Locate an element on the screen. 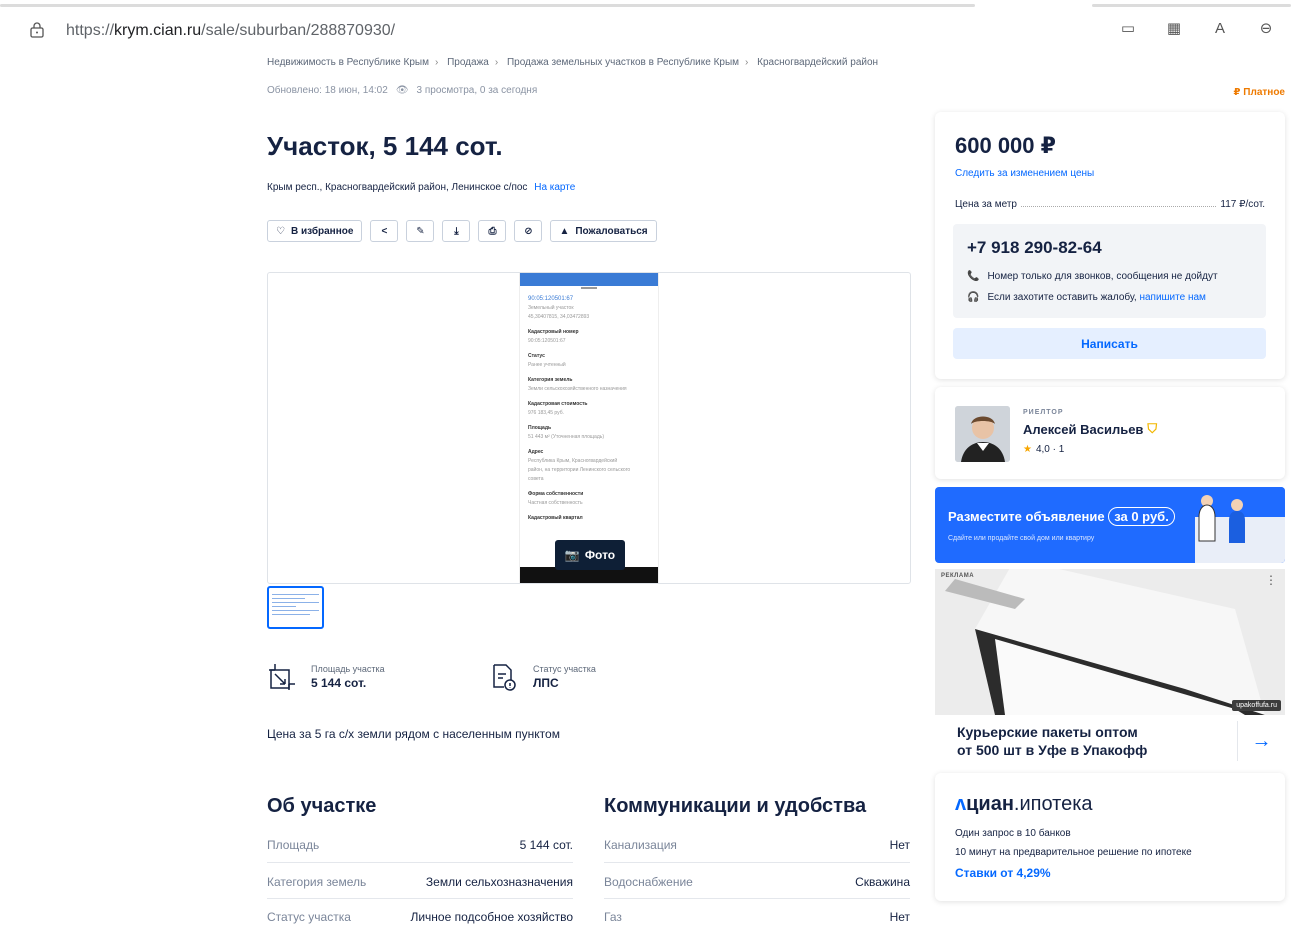  about-title: Об участке is located at coordinates (322, 806).